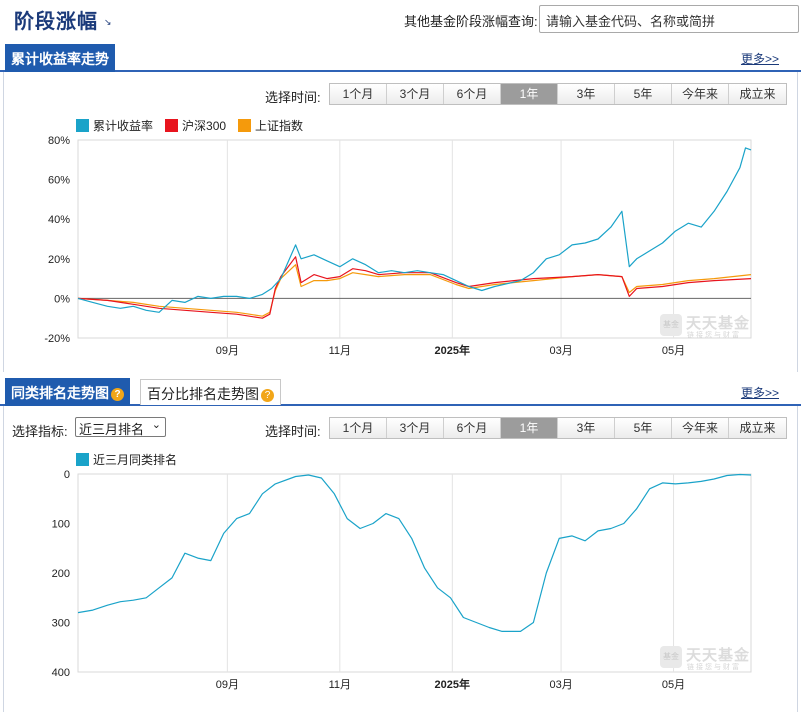 The height and width of the screenshot is (714, 801). I want to click on y-tick-label: 400, so click(61, 673).